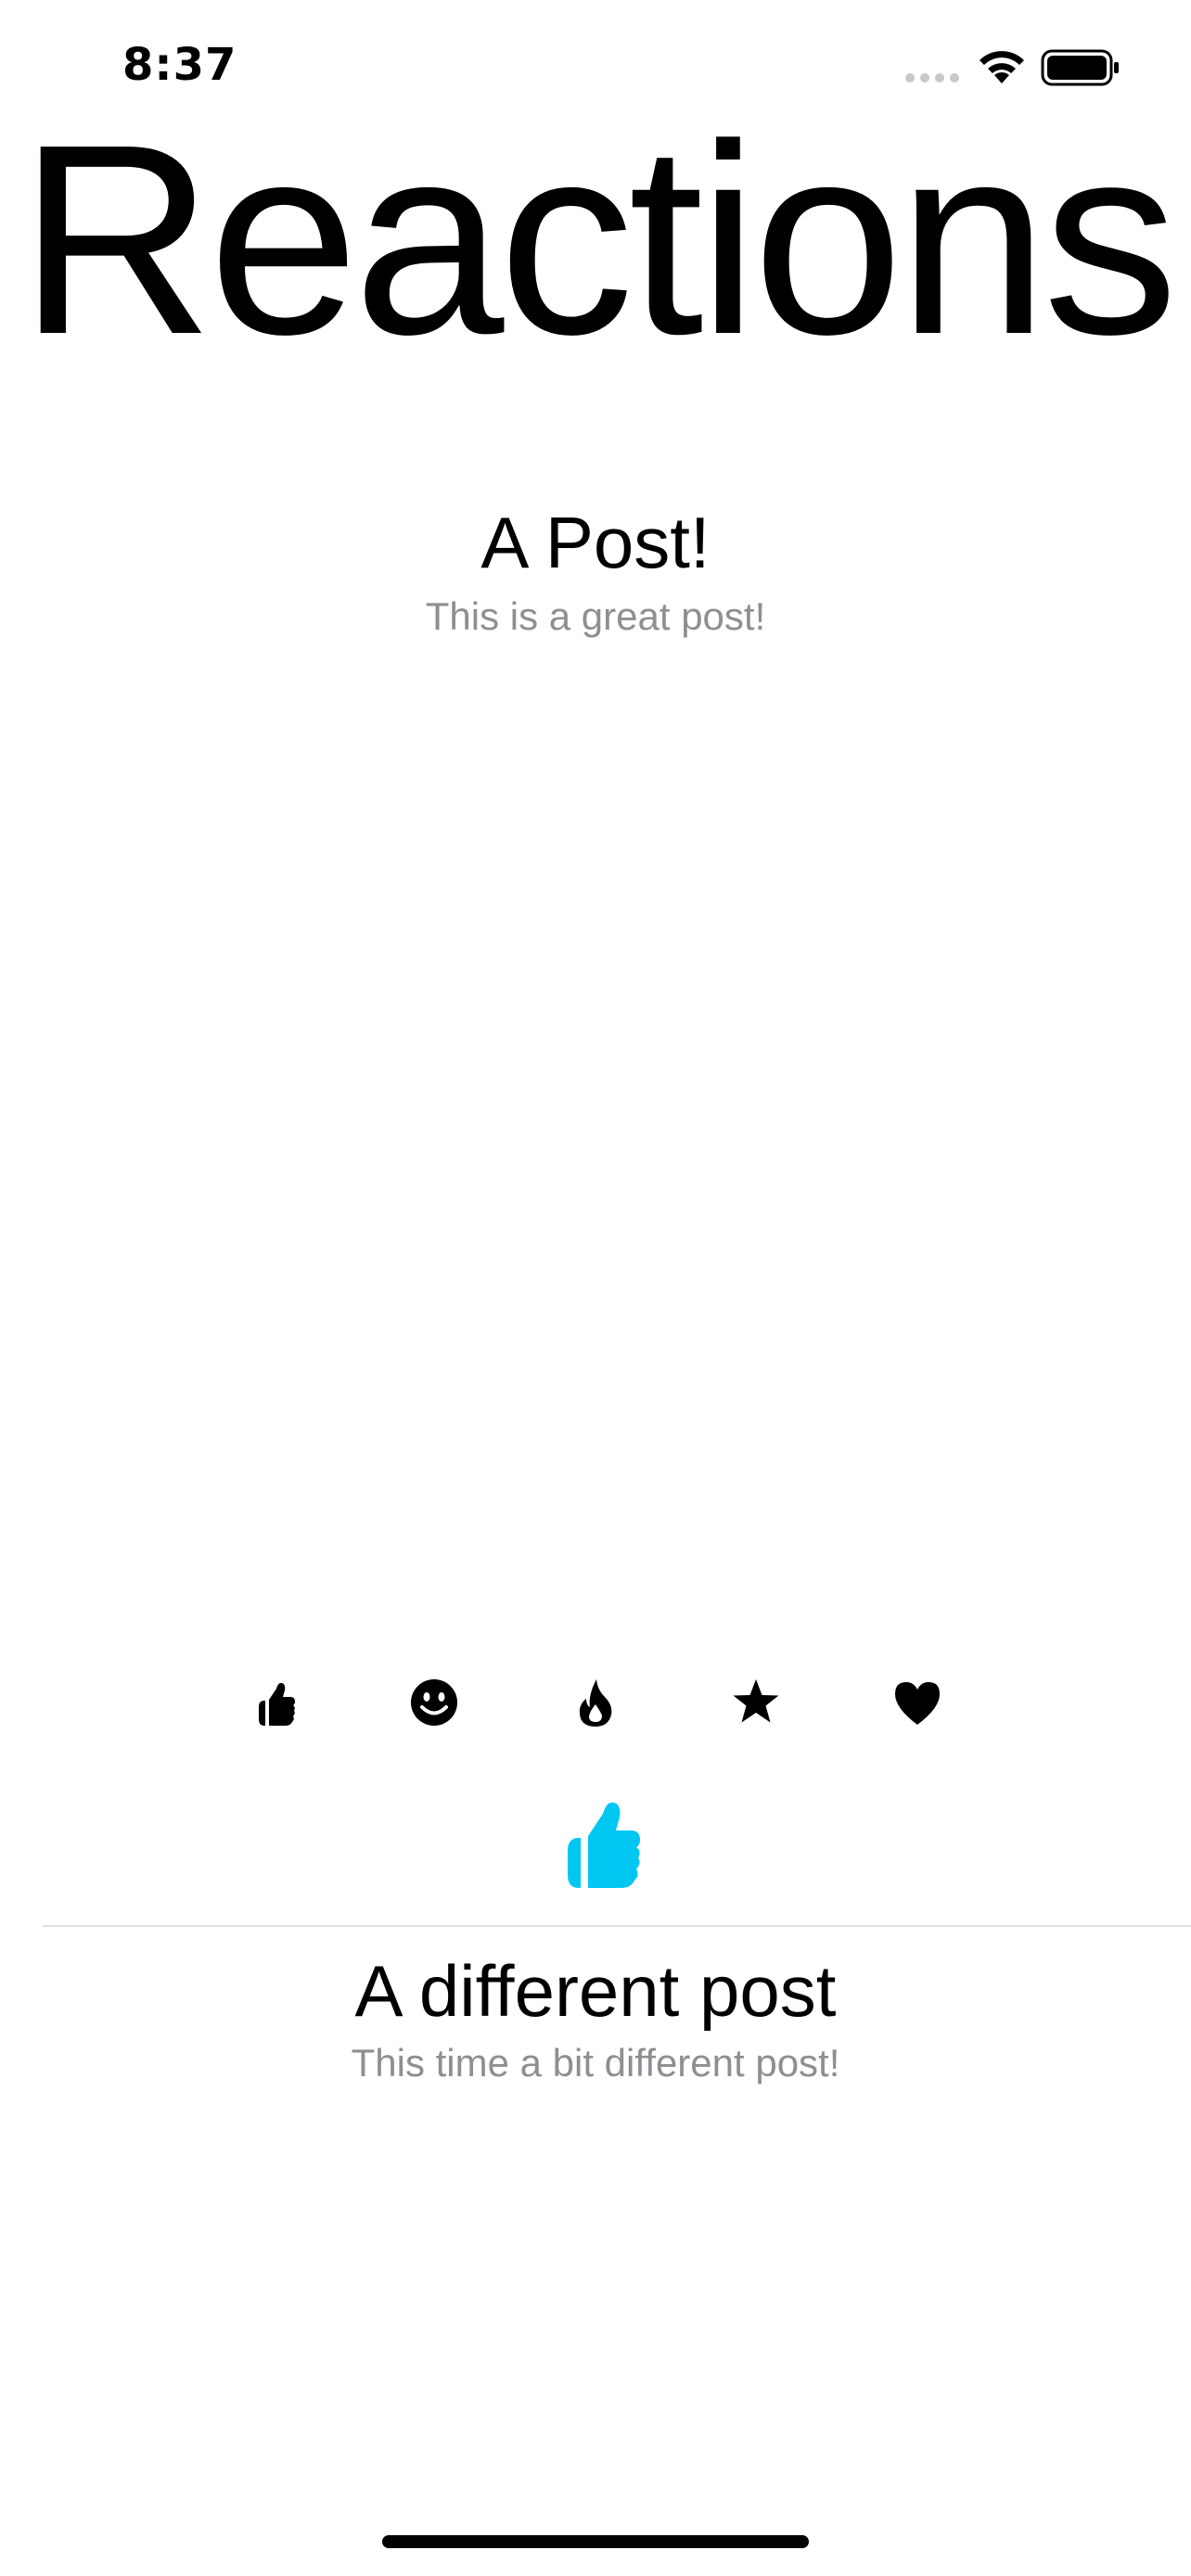 The image size is (1191, 2576). I want to click on selected-reaction-button, so click(595, 1842).